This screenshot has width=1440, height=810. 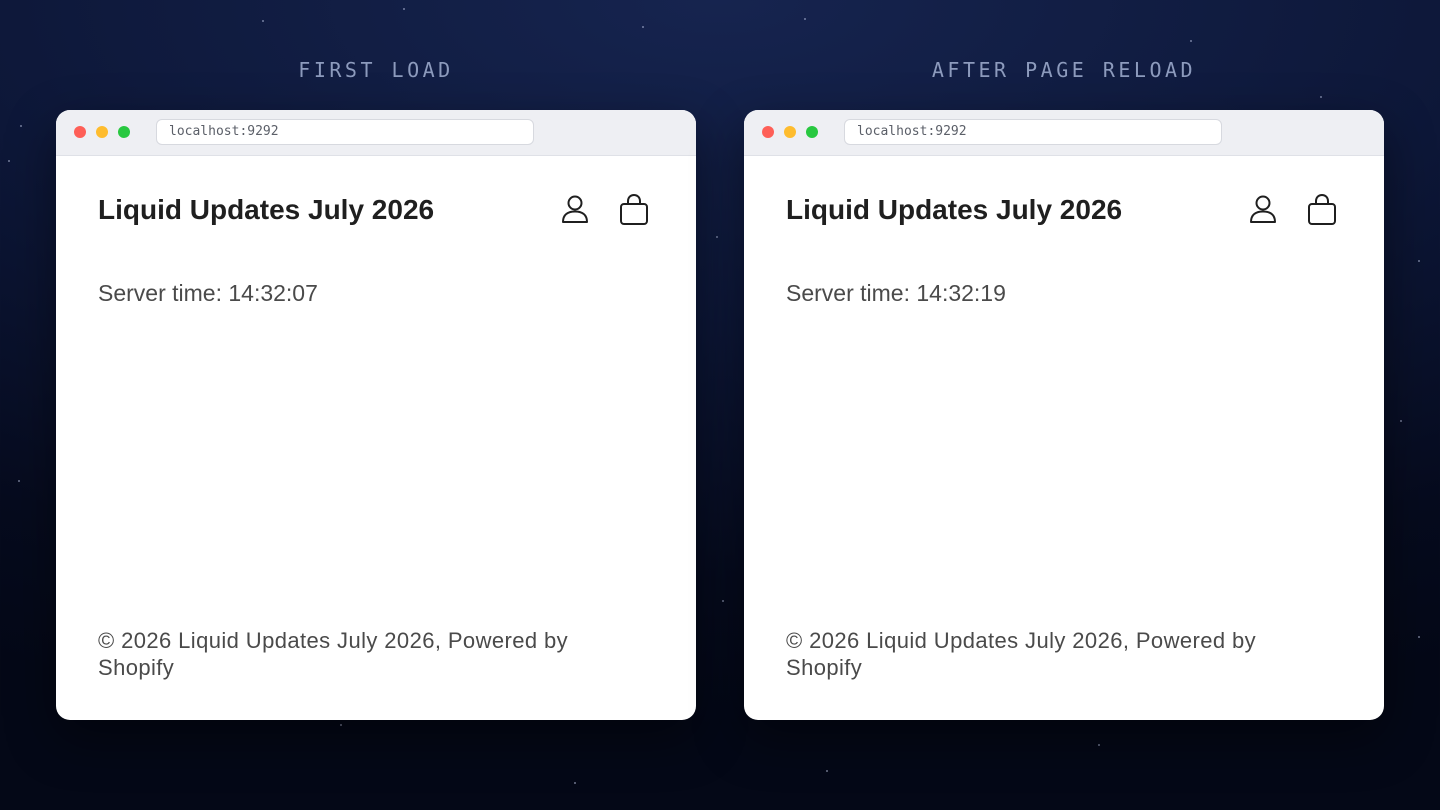 What do you see at coordinates (1064, 70) in the screenshot?
I see `panel-label-after-reload: AFTER PAGE RELOAD` at bounding box center [1064, 70].